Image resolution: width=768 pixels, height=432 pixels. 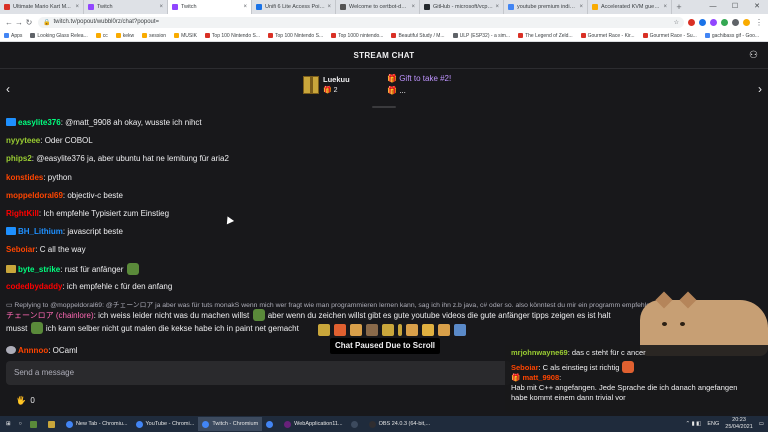 I want to click on gift-icon: 🎁, so click(x=392, y=78).